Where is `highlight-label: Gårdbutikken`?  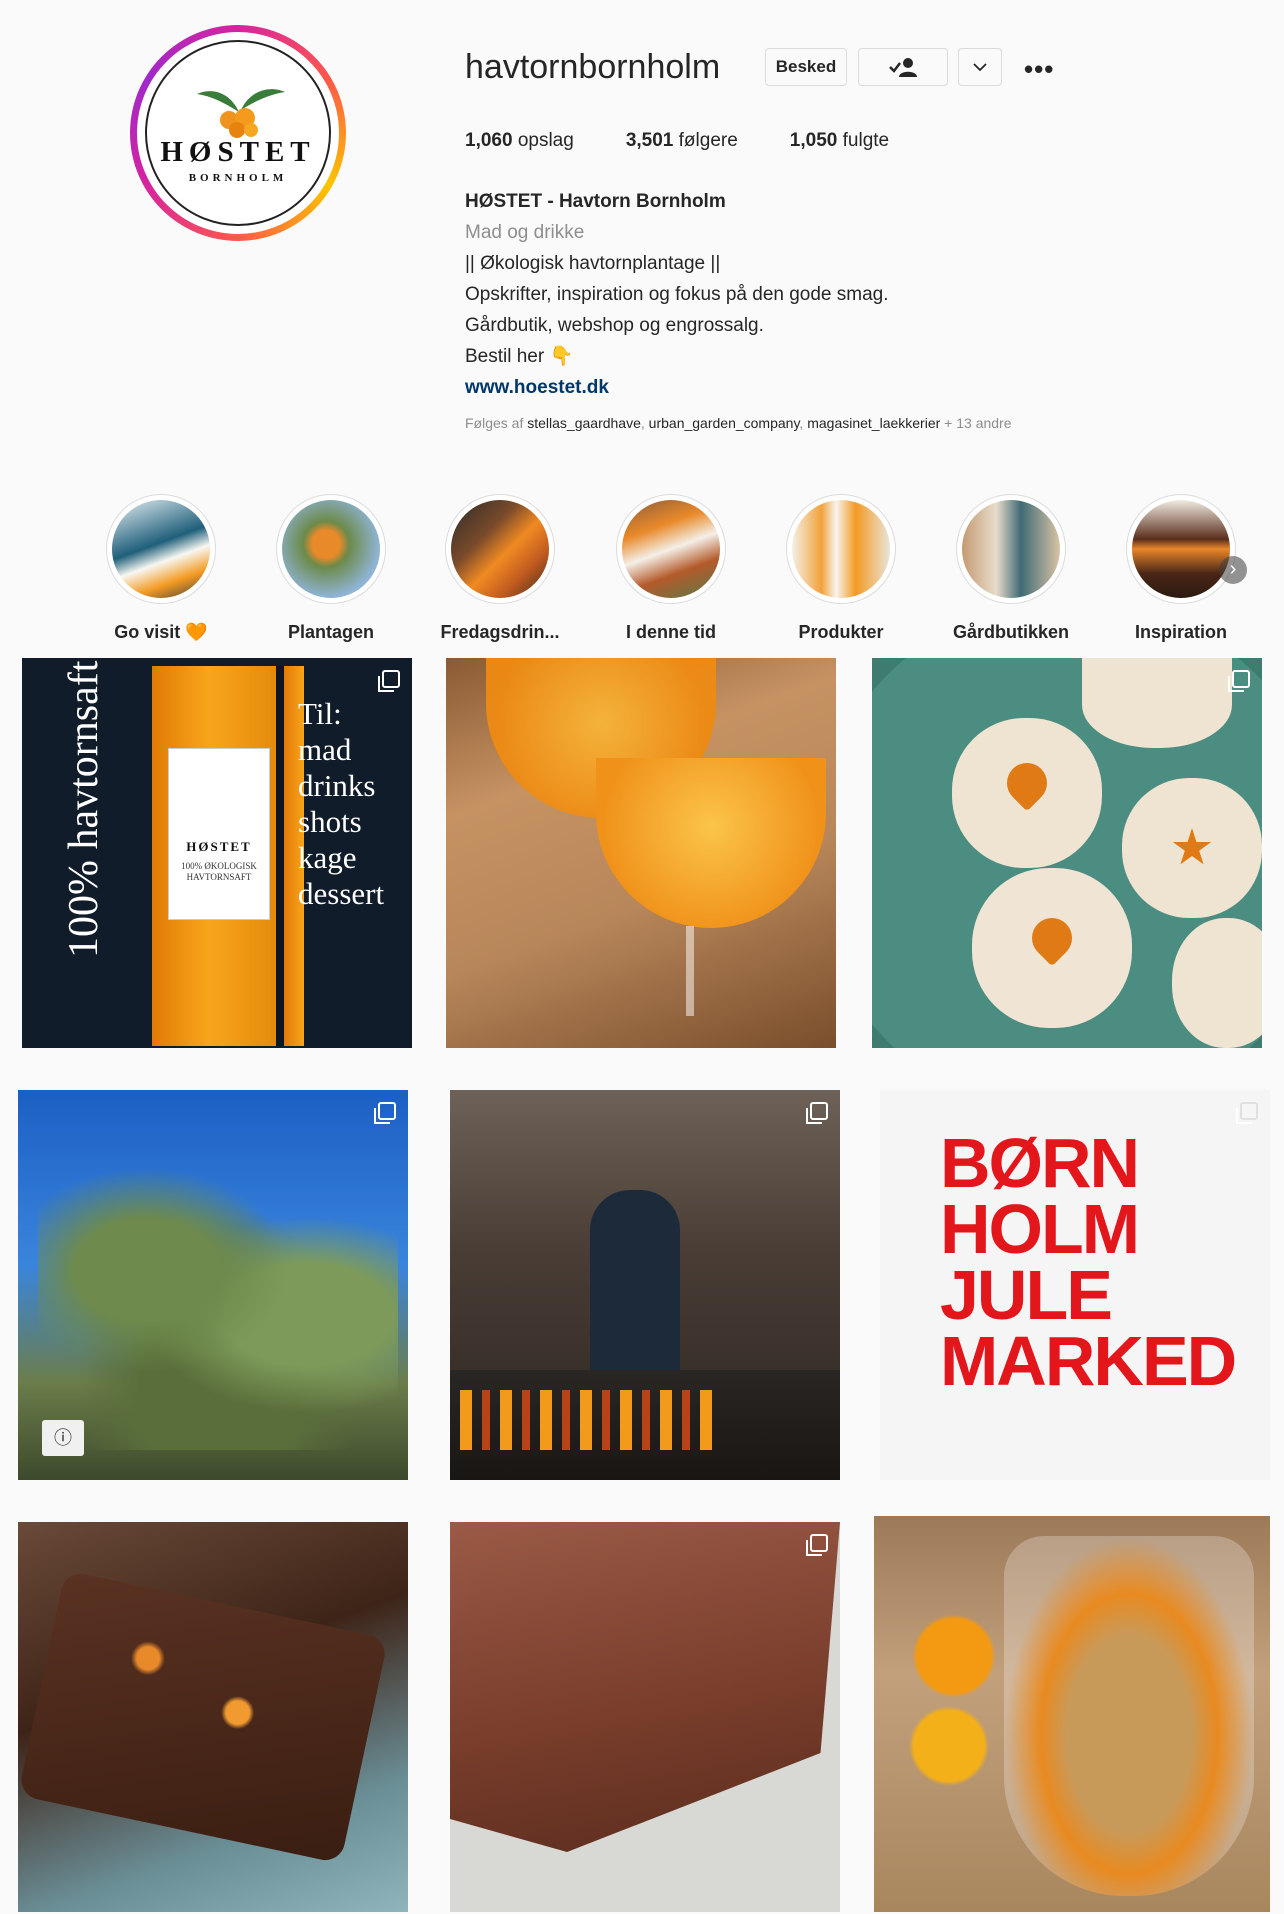
highlight-label: Gårdbutikken is located at coordinates (1011, 632).